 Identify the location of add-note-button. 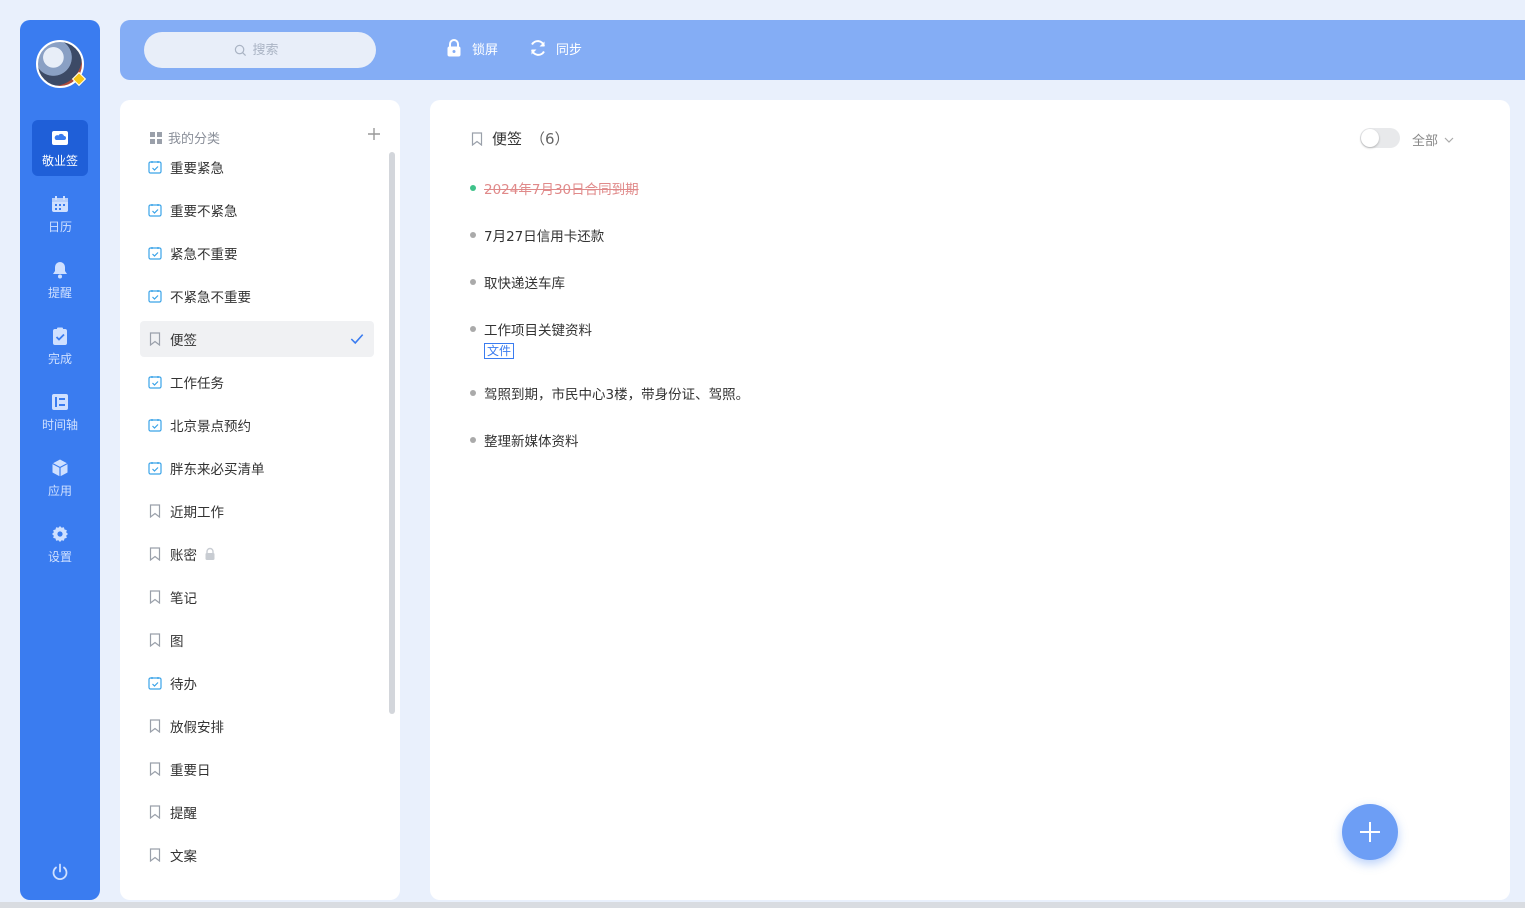
(1370, 832).